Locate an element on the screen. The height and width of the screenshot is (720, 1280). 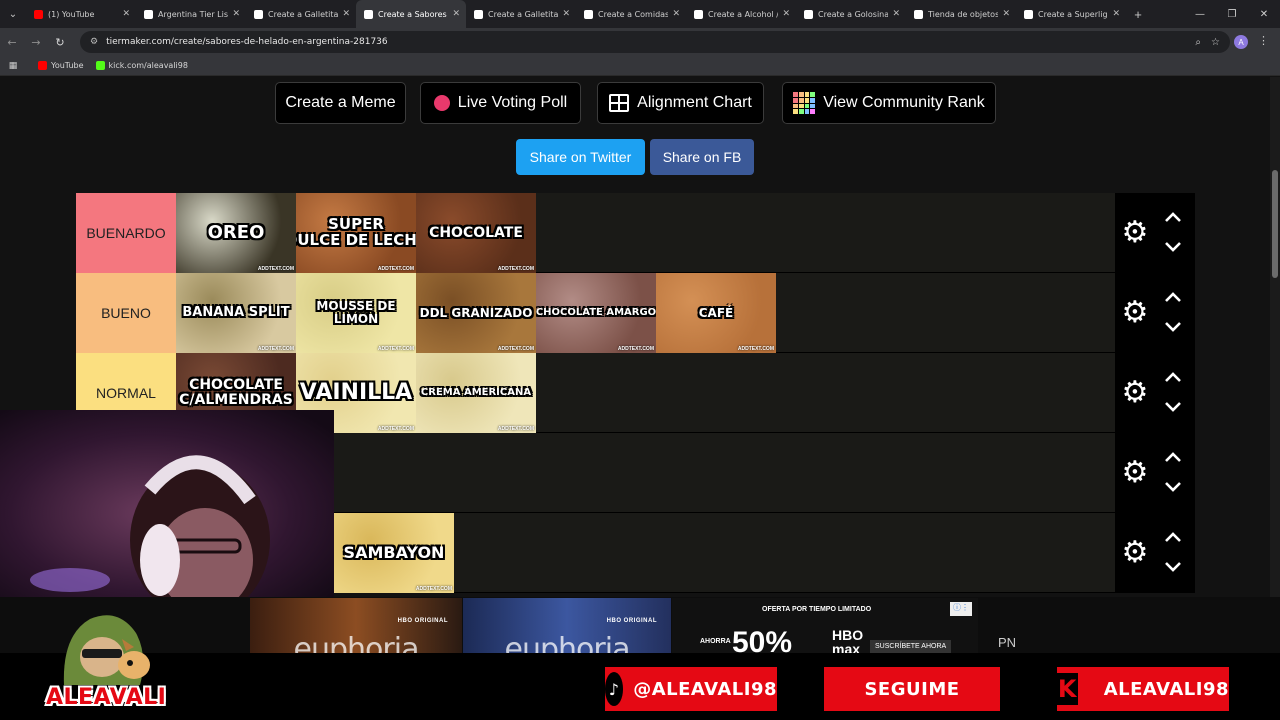
bookmark-star-icon: ☆ is located at coordinates (1215, 42).